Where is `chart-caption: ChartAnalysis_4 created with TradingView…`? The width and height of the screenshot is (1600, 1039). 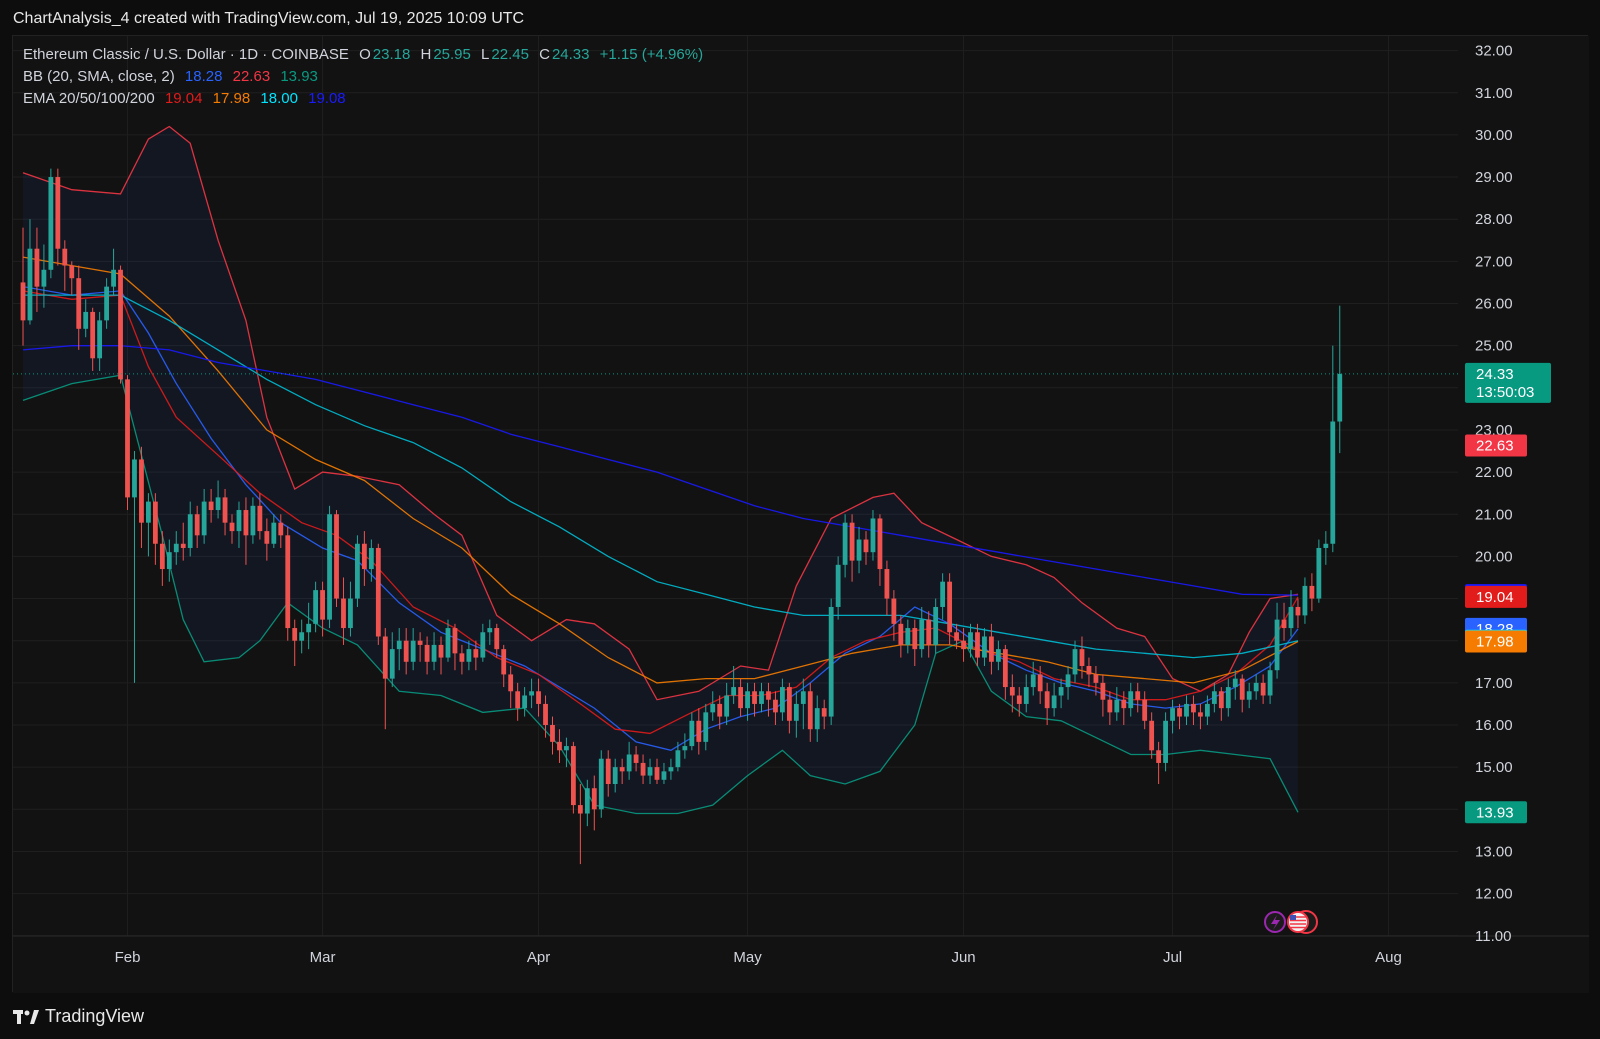 chart-caption: ChartAnalysis_4 created with TradingView… is located at coordinates (269, 18).